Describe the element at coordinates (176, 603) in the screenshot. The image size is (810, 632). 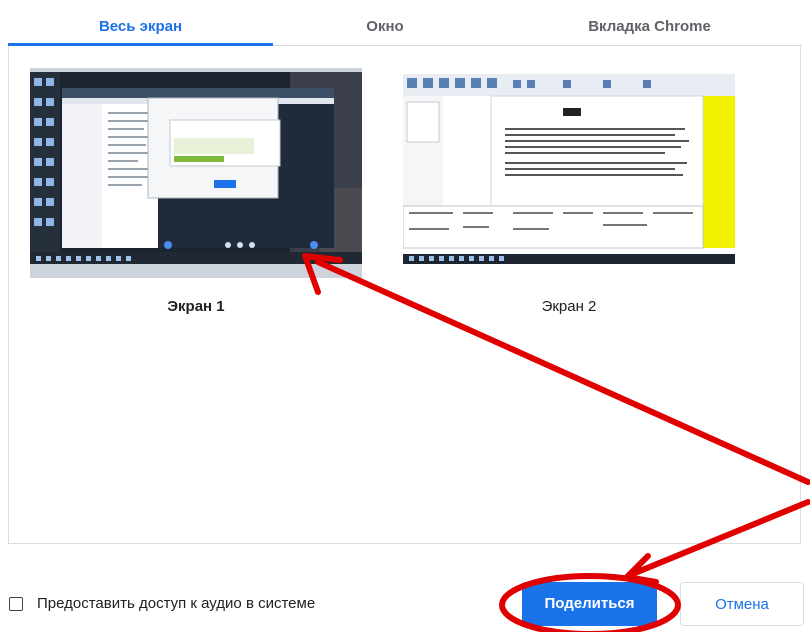
I see `share-audio-label: Предоставить доступ к аудио в системе` at that location.